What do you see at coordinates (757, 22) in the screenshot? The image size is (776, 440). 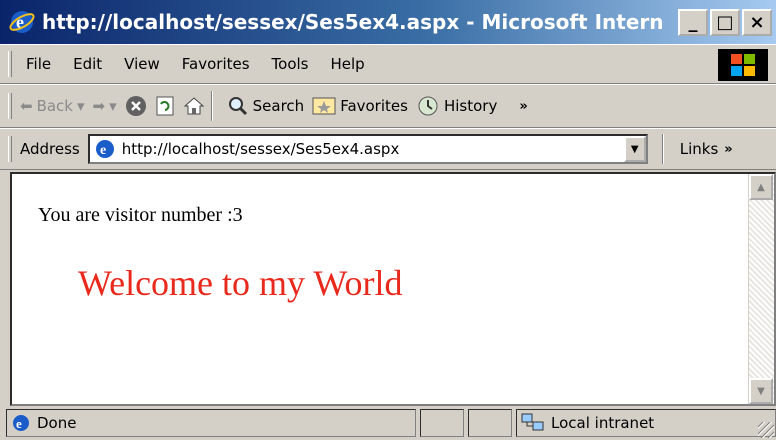 I see `close-button: ×` at bounding box center [757, 22].